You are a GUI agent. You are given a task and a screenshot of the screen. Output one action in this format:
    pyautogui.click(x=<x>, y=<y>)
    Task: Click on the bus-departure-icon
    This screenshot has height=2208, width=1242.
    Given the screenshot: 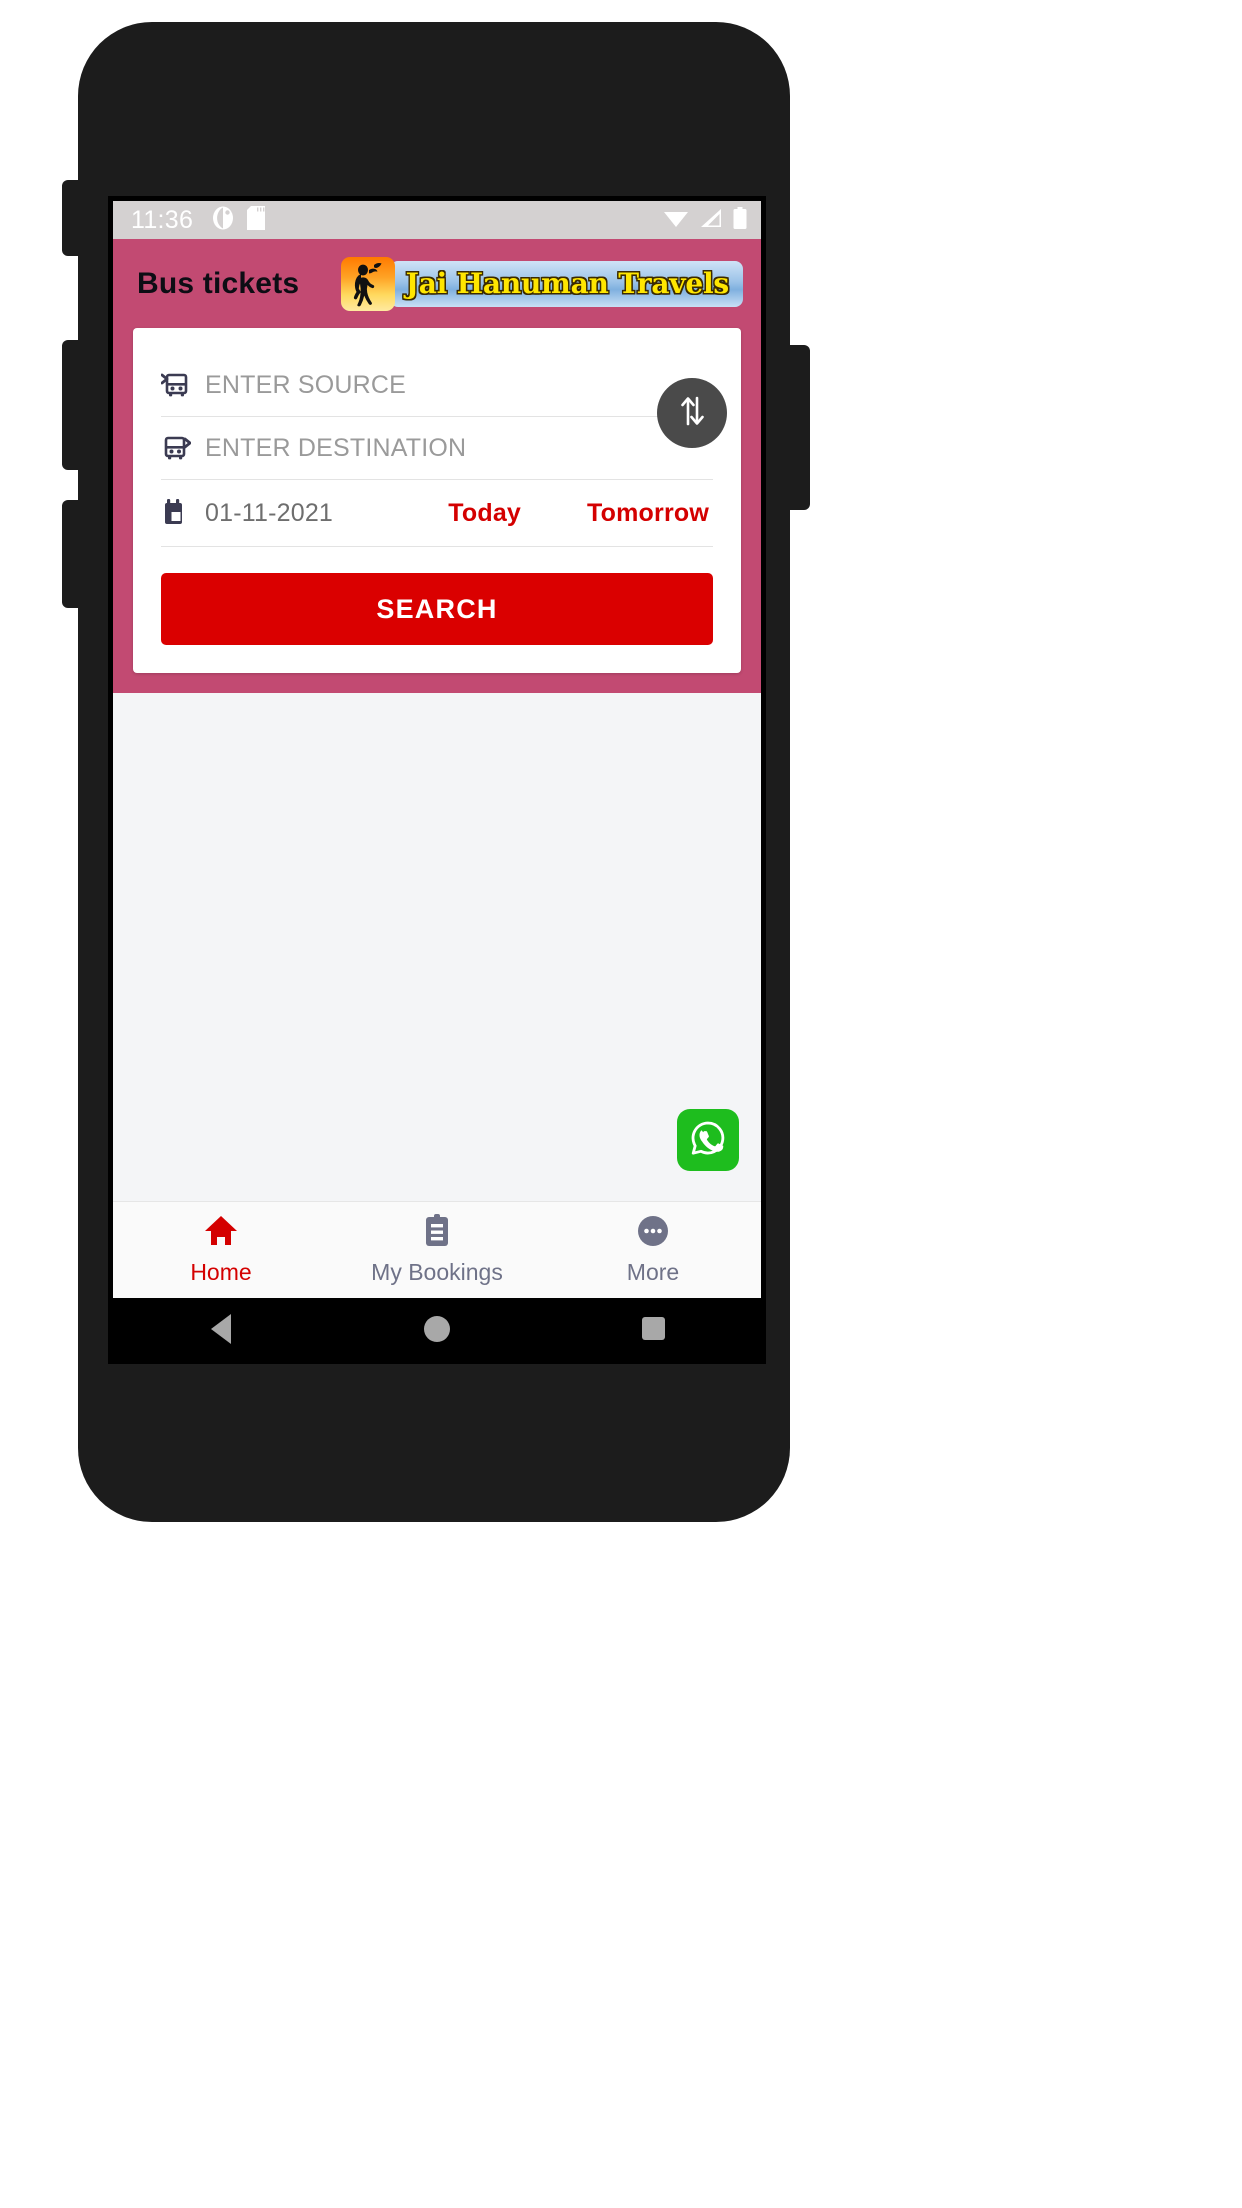 What is the action you would take?
    pyautogui.click(x=178, y=448)
    